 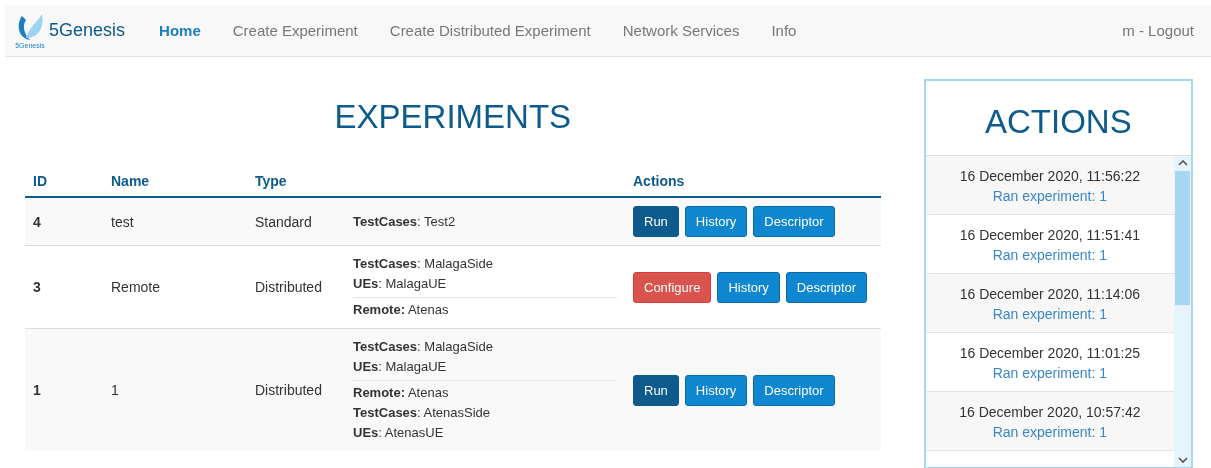 I want to click on nav-link: Info, so click(x=784, y=30).